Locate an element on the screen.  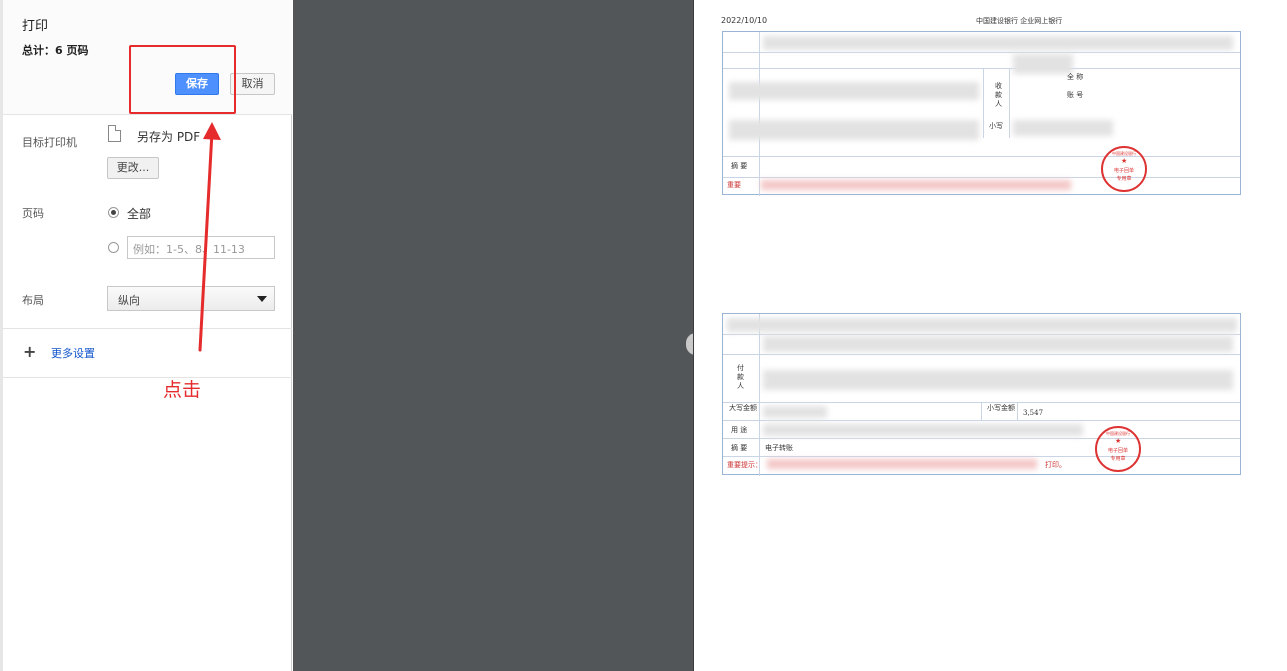
pages-all-radio is located at coordinates (113, 212).